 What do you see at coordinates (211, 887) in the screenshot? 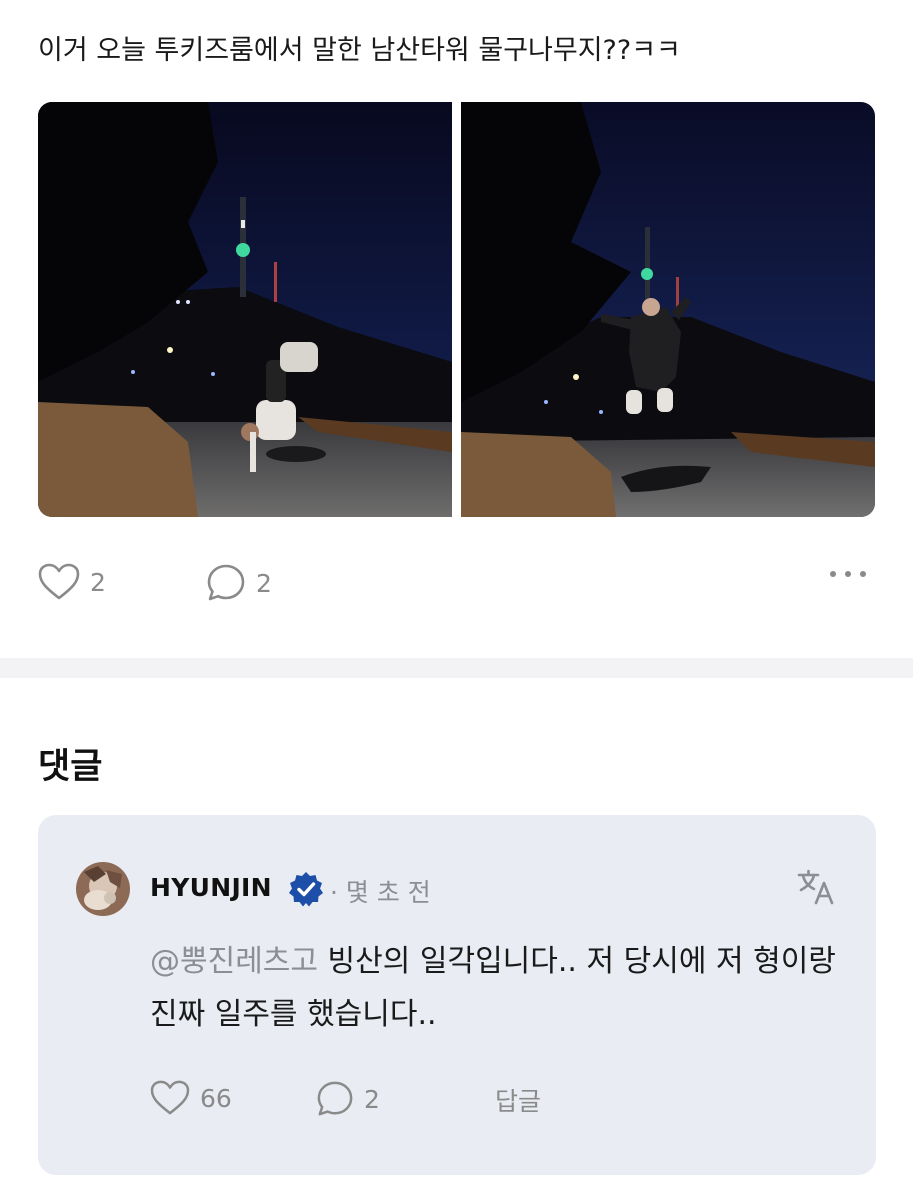
I see `comment-author: HYUNJIN` at bounding box center [211, 887].